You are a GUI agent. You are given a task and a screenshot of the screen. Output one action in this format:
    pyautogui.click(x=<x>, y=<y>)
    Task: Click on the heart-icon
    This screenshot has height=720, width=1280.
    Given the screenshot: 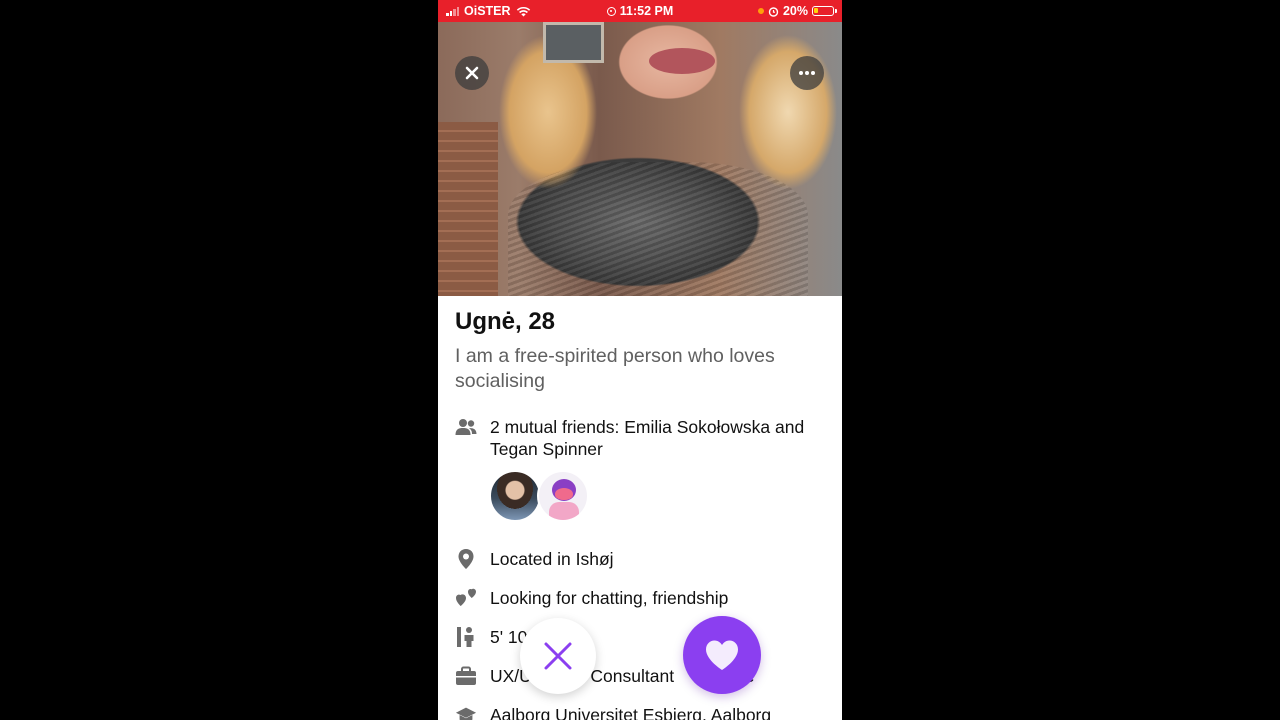 What is the action you would take?
    pyautogui.click(x=722, y=655)
    